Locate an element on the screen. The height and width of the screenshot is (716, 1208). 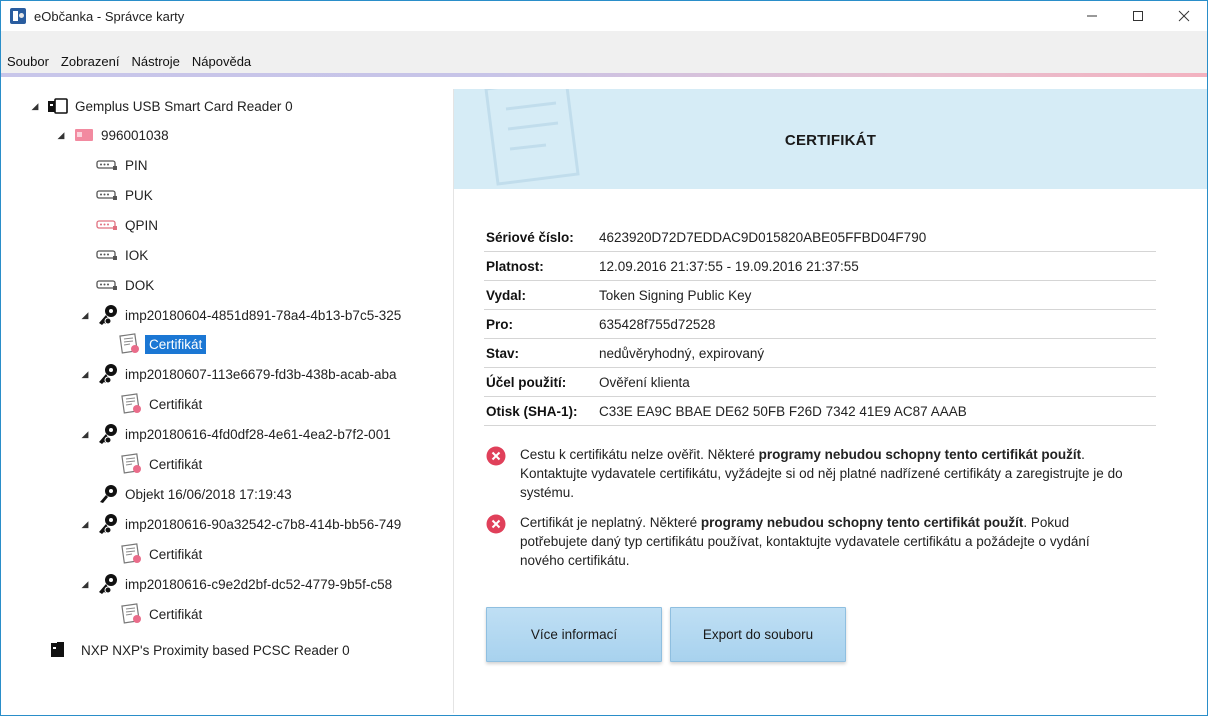
tree-label: imp20180607-113e6679-fd3b-438b-acab-aba is located at coordinates (261, 374).